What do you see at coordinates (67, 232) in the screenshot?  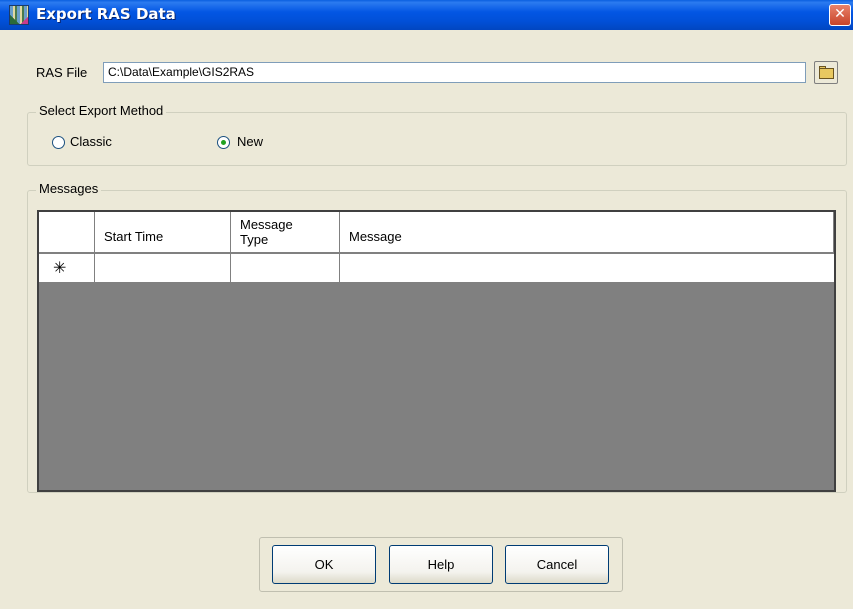 I see `row-header-column` at bounding box center [67, 232].